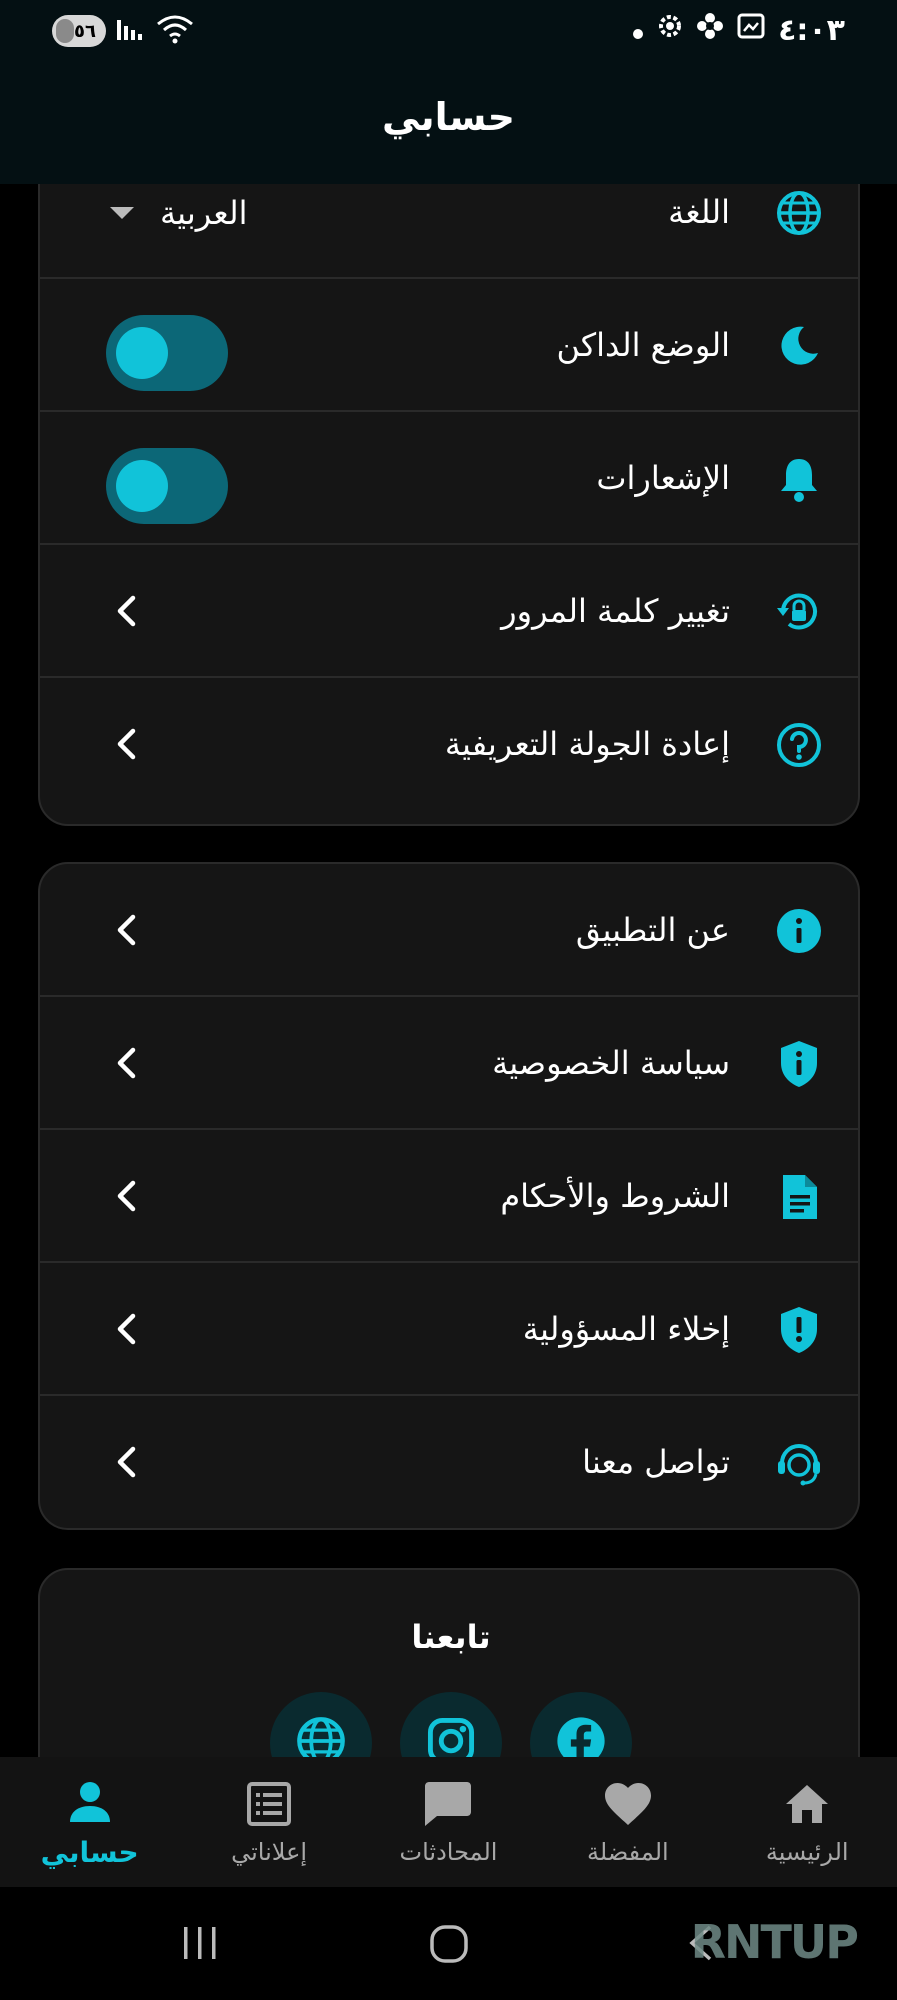  I want to click on shield-alert-icon, so click(799, 1330).